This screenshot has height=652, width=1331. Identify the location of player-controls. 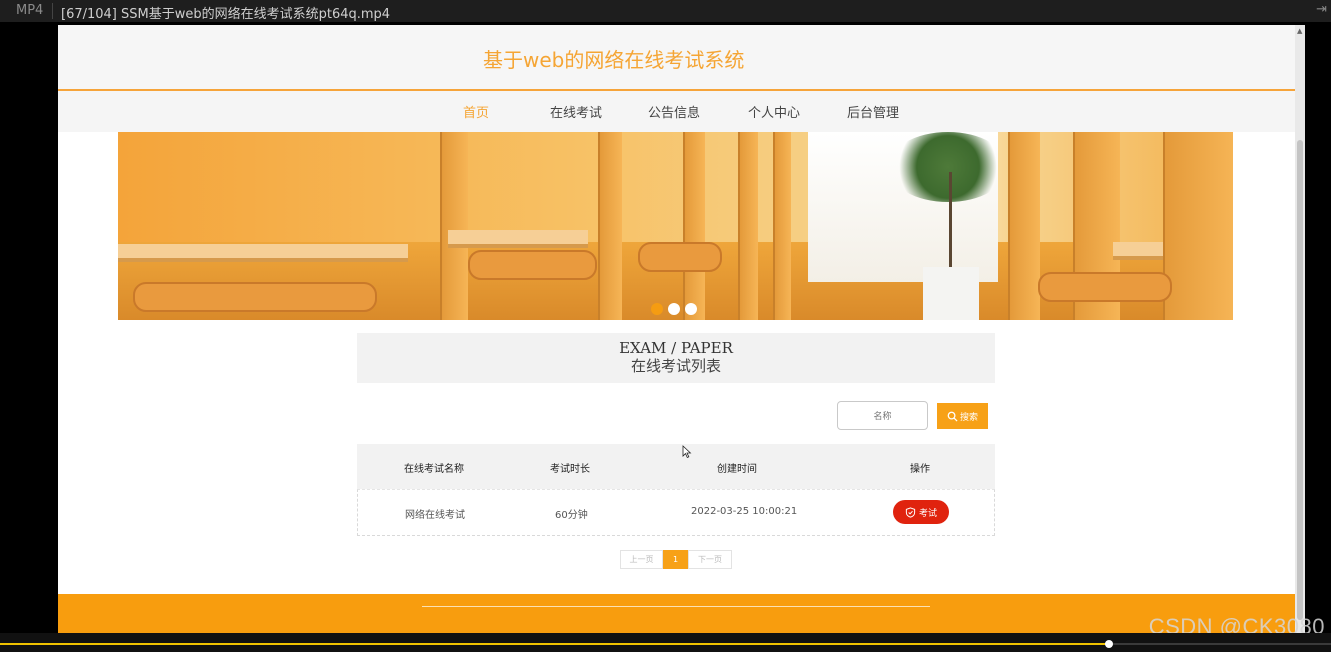
(665, 642).